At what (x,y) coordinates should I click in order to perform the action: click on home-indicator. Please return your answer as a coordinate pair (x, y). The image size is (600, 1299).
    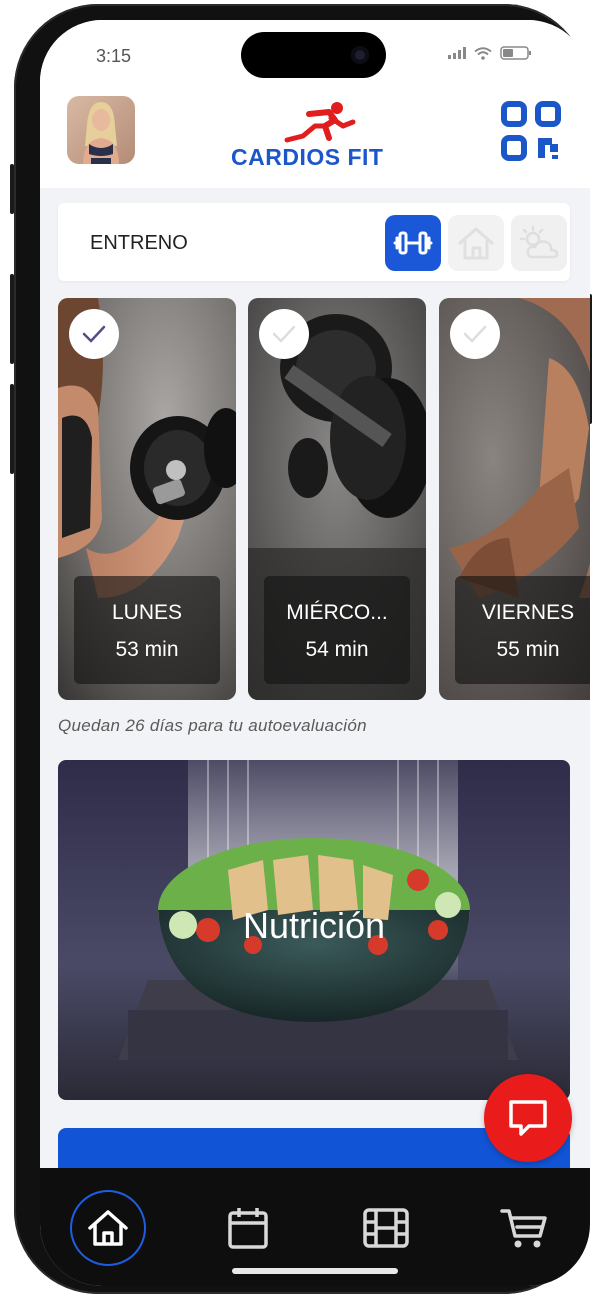
    Looking at the image, I should click on (315, 1271).